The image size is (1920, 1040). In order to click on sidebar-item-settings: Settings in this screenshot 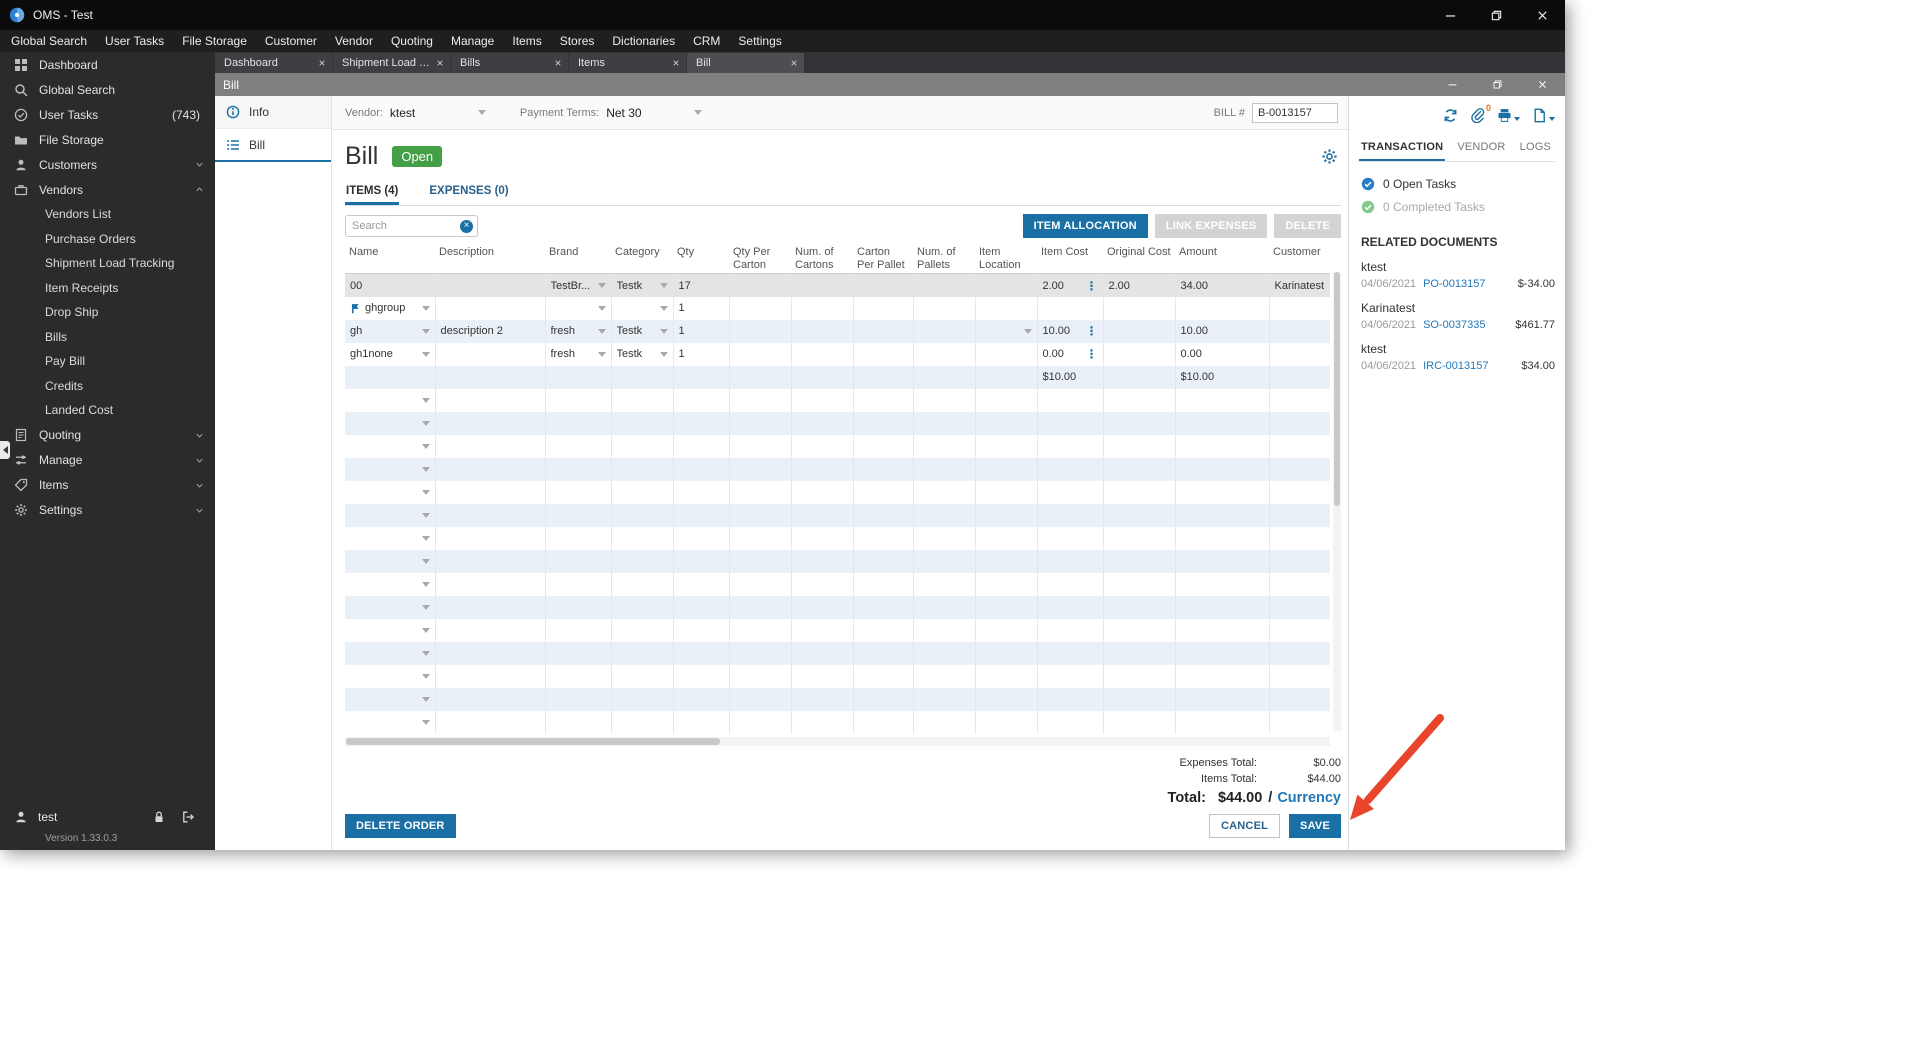, I will do `click(107, 510)`.